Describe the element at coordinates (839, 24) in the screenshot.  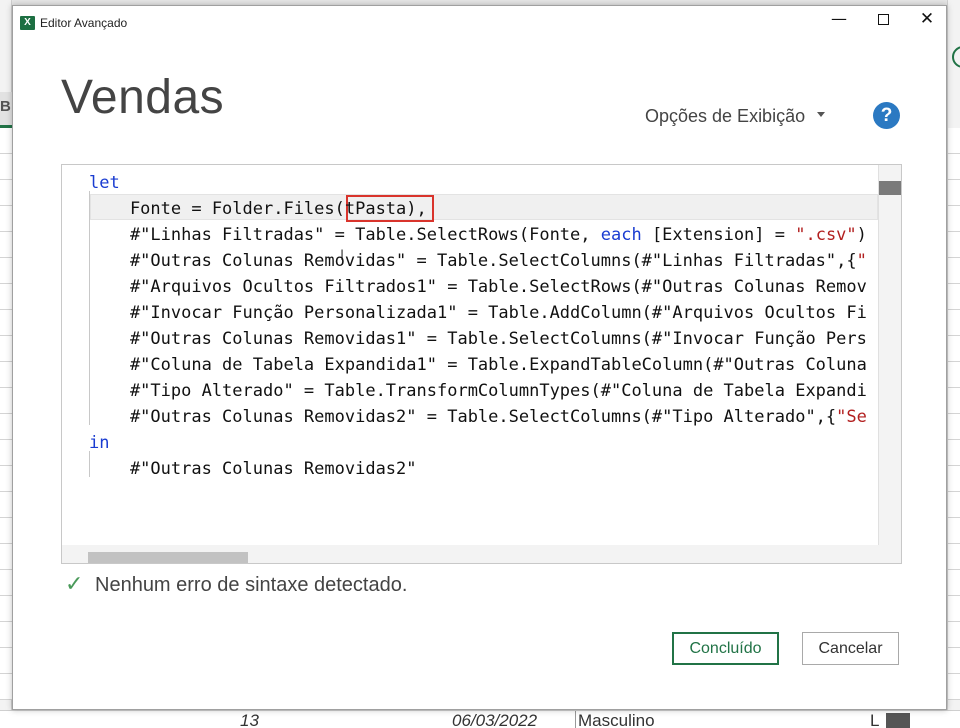
I see `minimize-button: —` at that location.